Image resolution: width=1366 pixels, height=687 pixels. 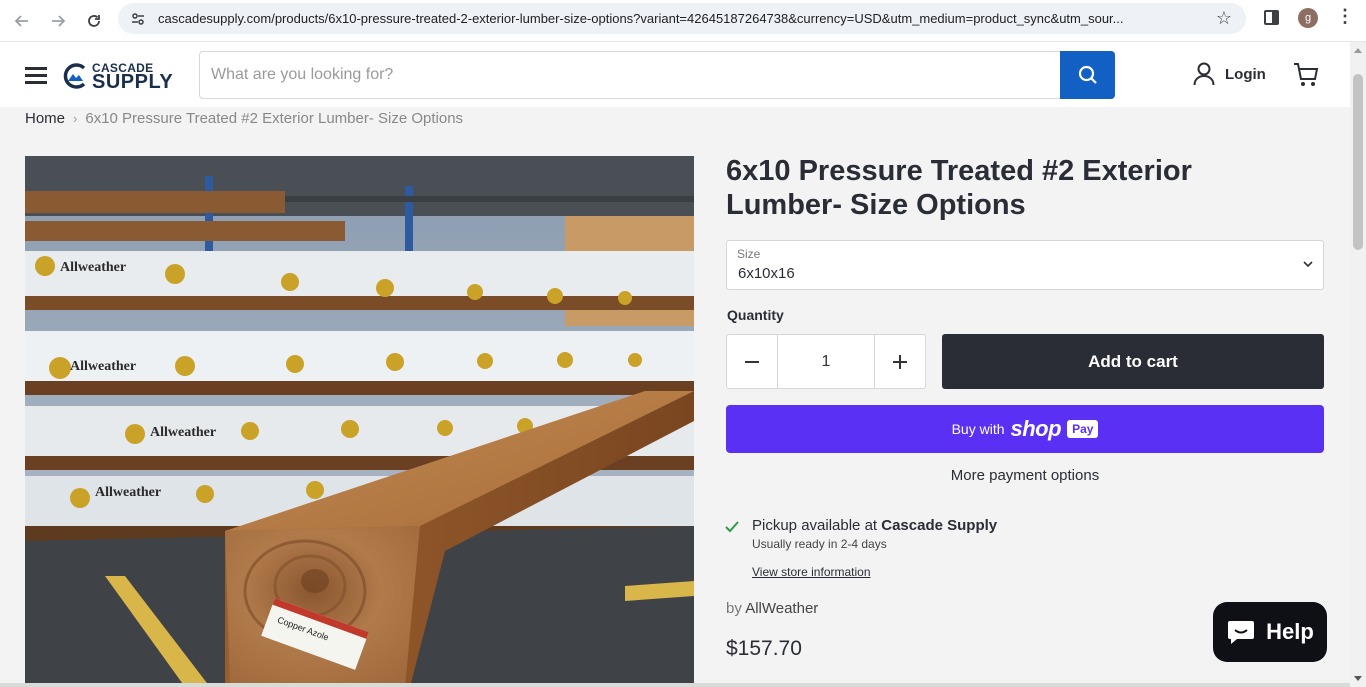 What do you see at coordinates (1345, 16) in the screenshot?
I see `browser-menu-icon: ⋮` at bounding box center [1345, 16].